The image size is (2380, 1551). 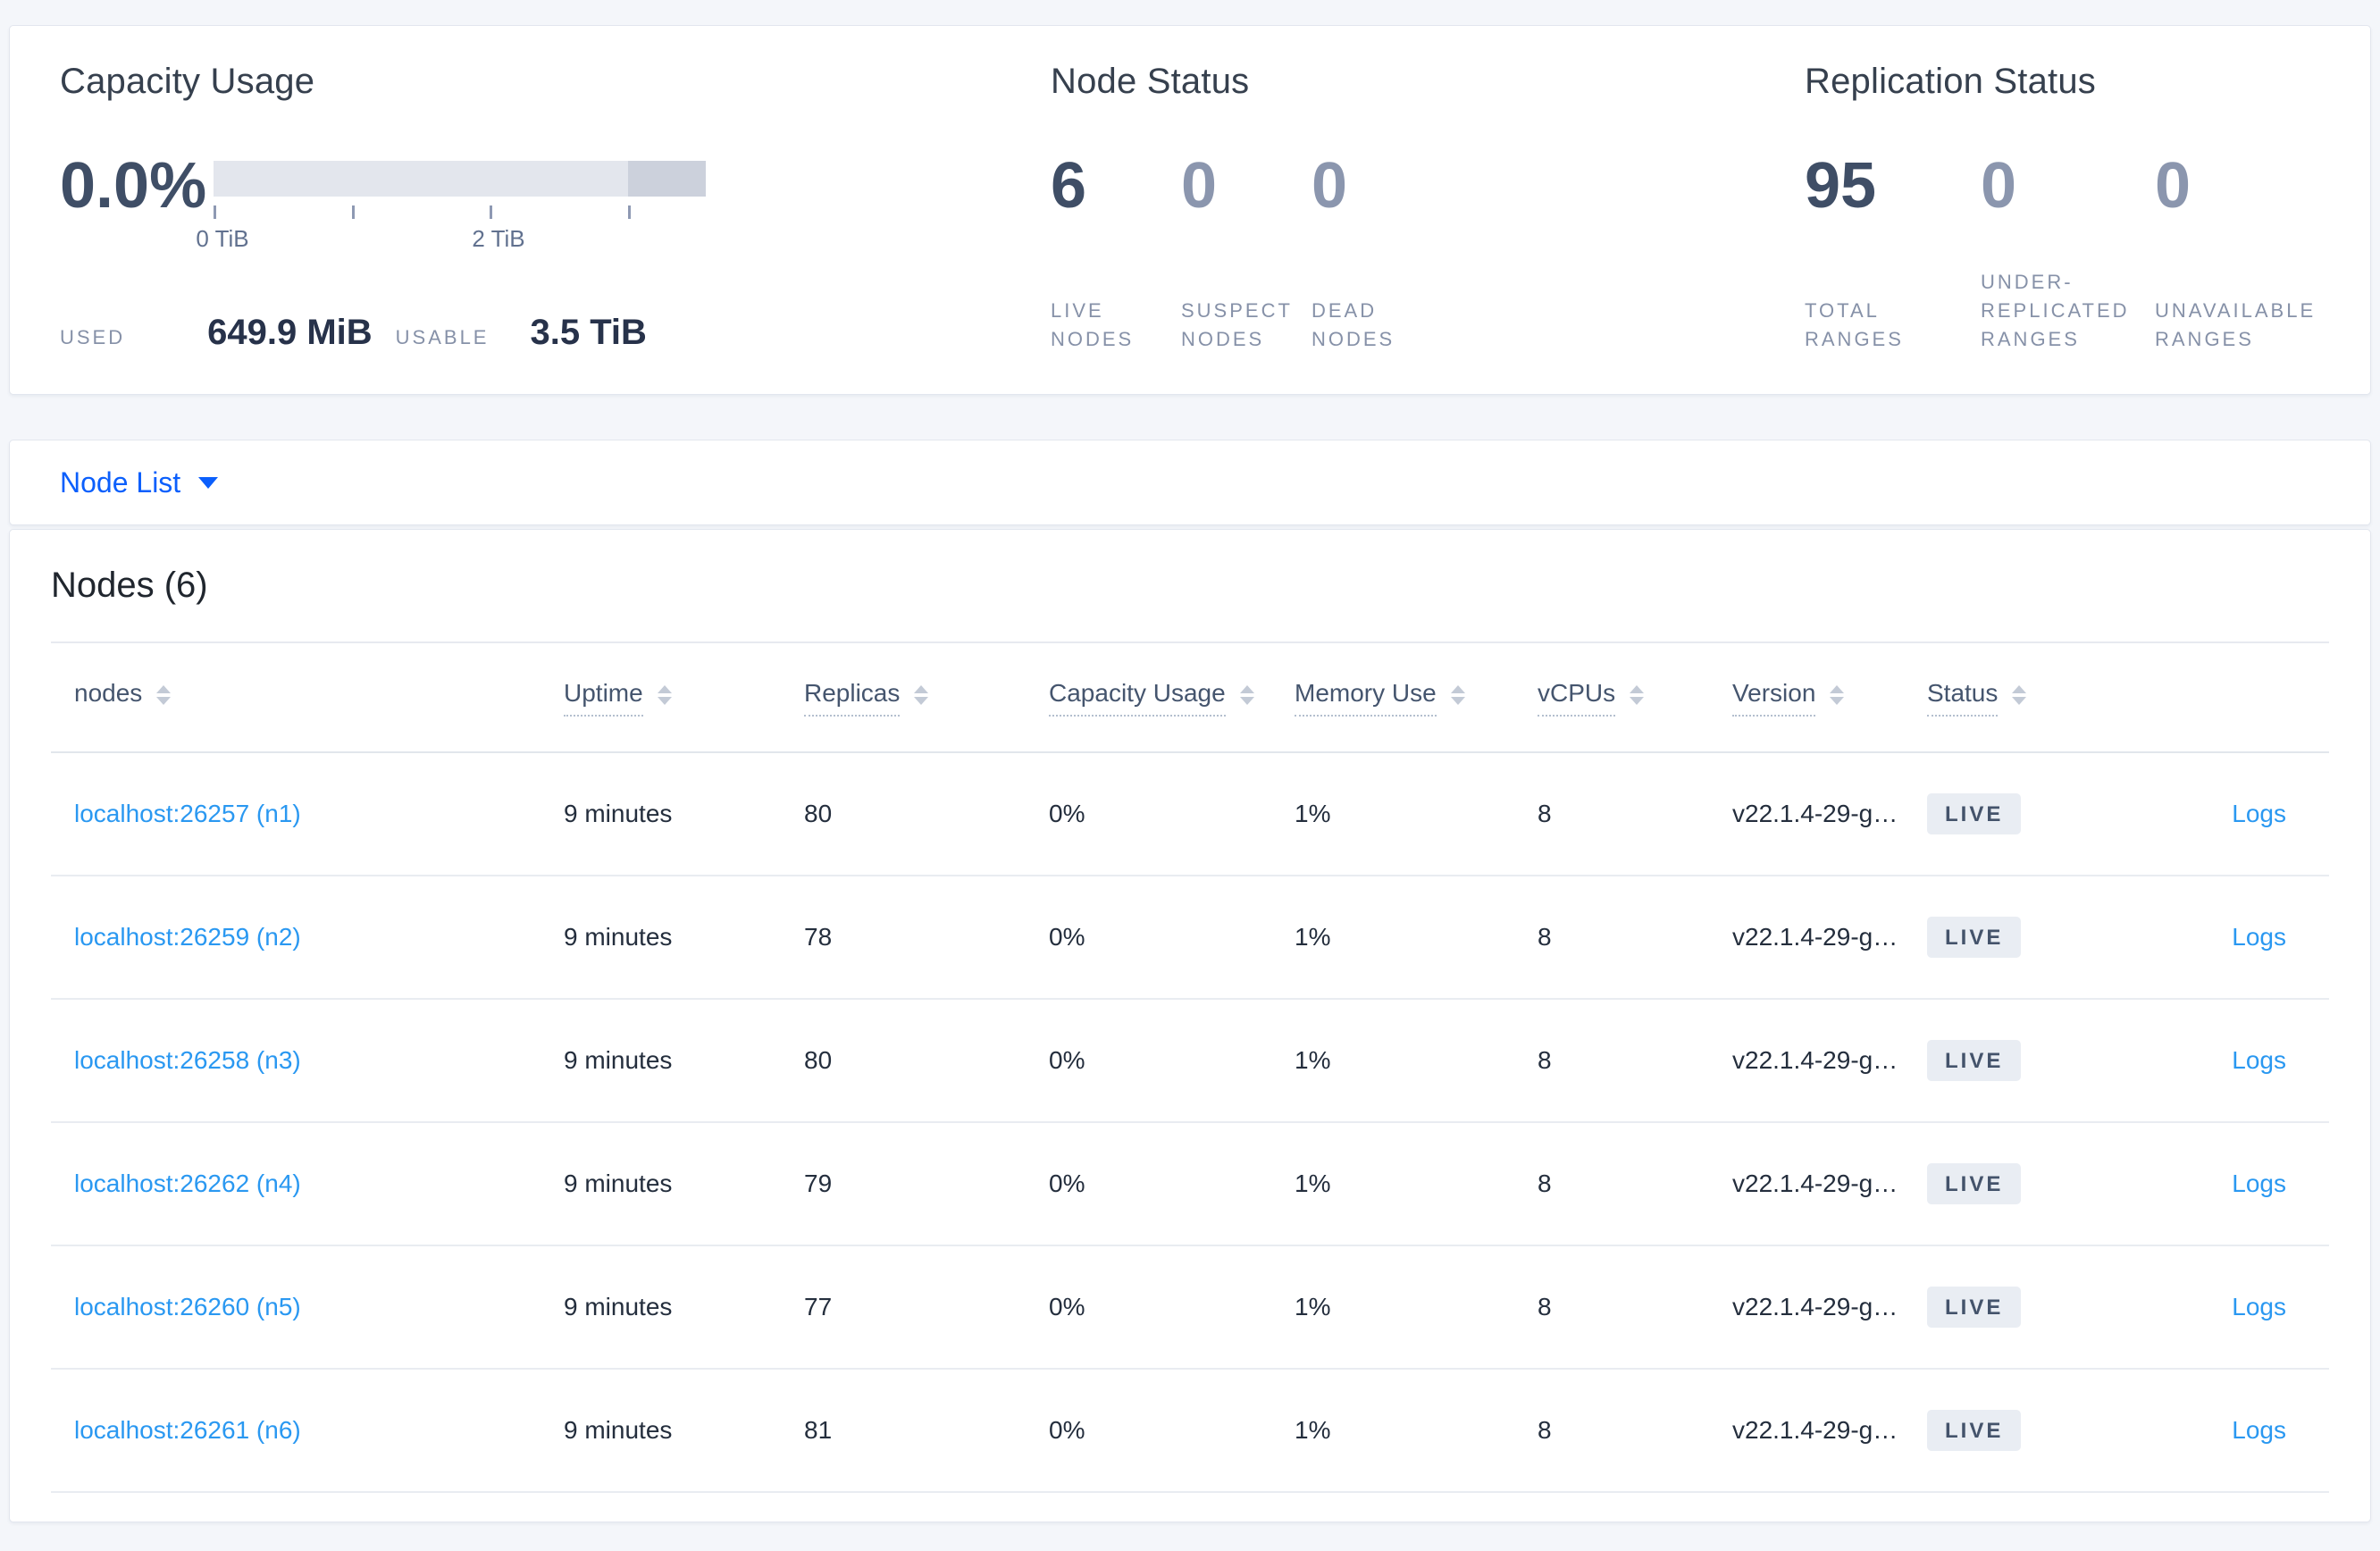 What do you see at coordinates (818, 1430) in the screenshot?
I see `replicas-cell: 81` at bounding box center [818, 1430].